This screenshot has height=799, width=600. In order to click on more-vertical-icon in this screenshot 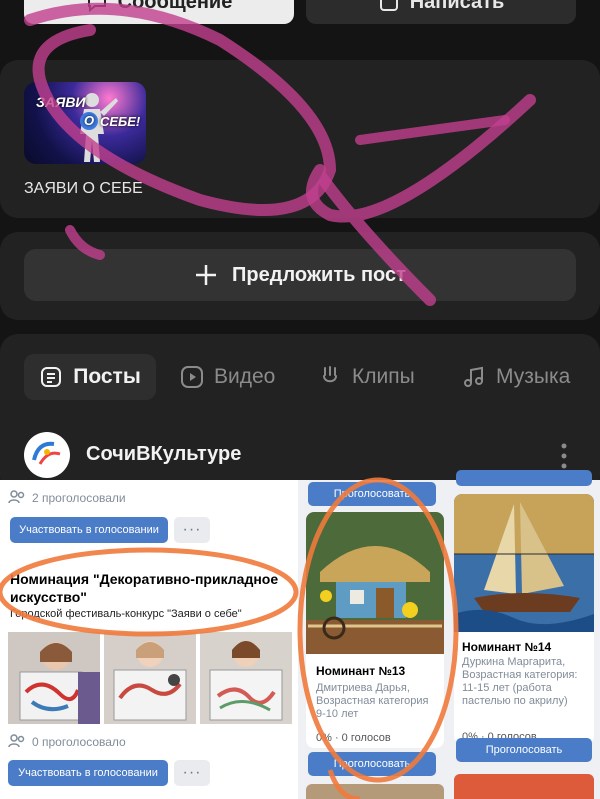, I will do `click(564, 456)`.